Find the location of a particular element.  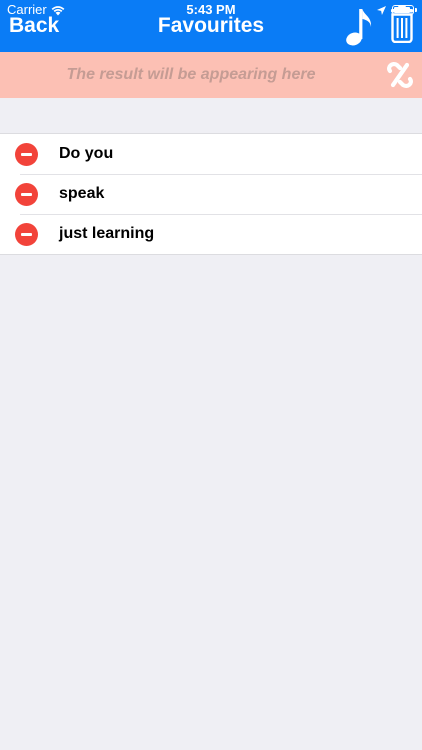

translate-icon is located at coordinates (400, 75).